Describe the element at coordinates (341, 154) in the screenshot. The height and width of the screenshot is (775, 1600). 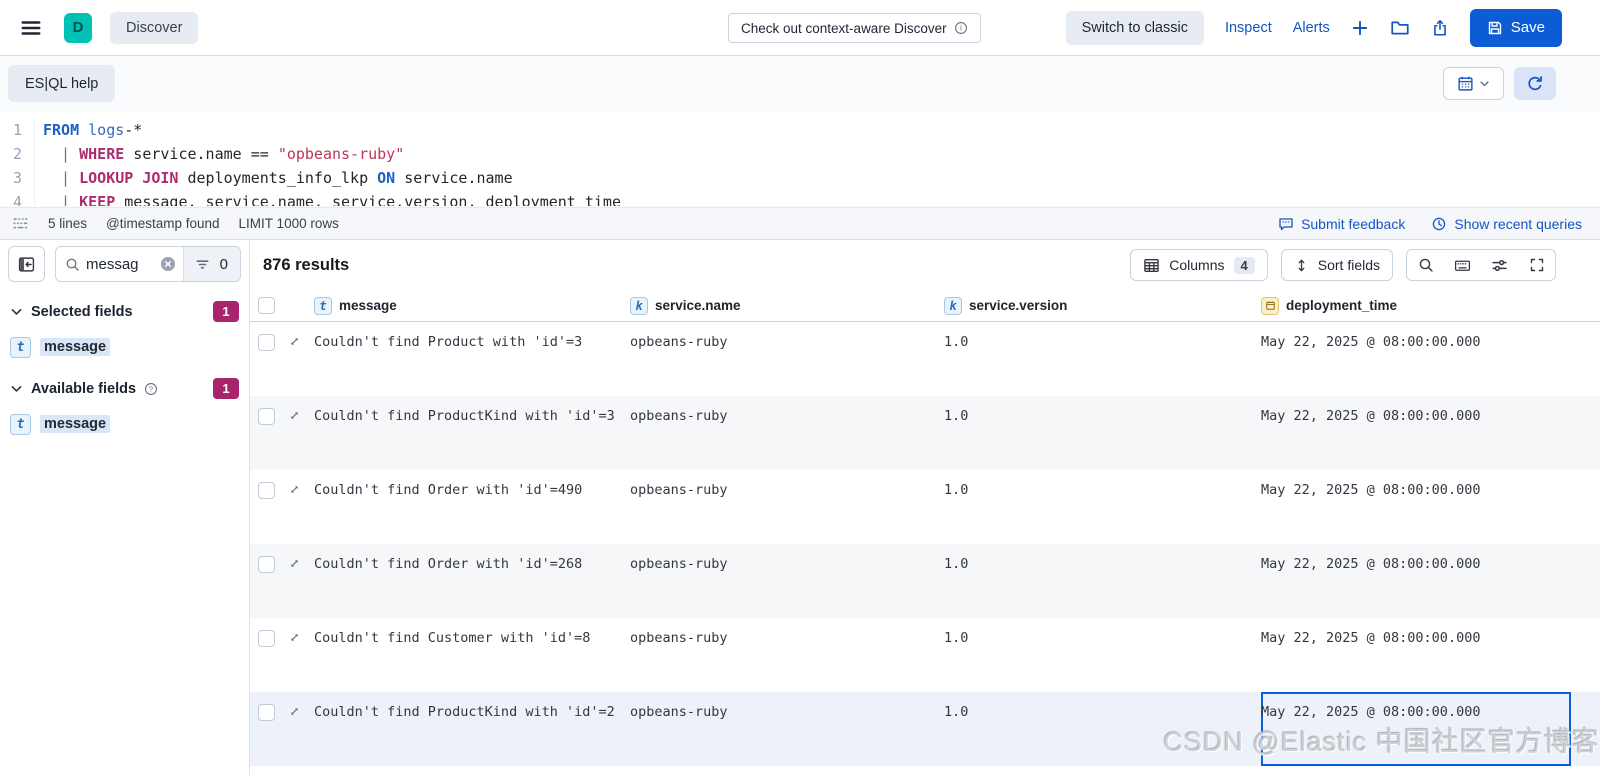
I see `code-segment: "opbeans-ruby"` at that location.